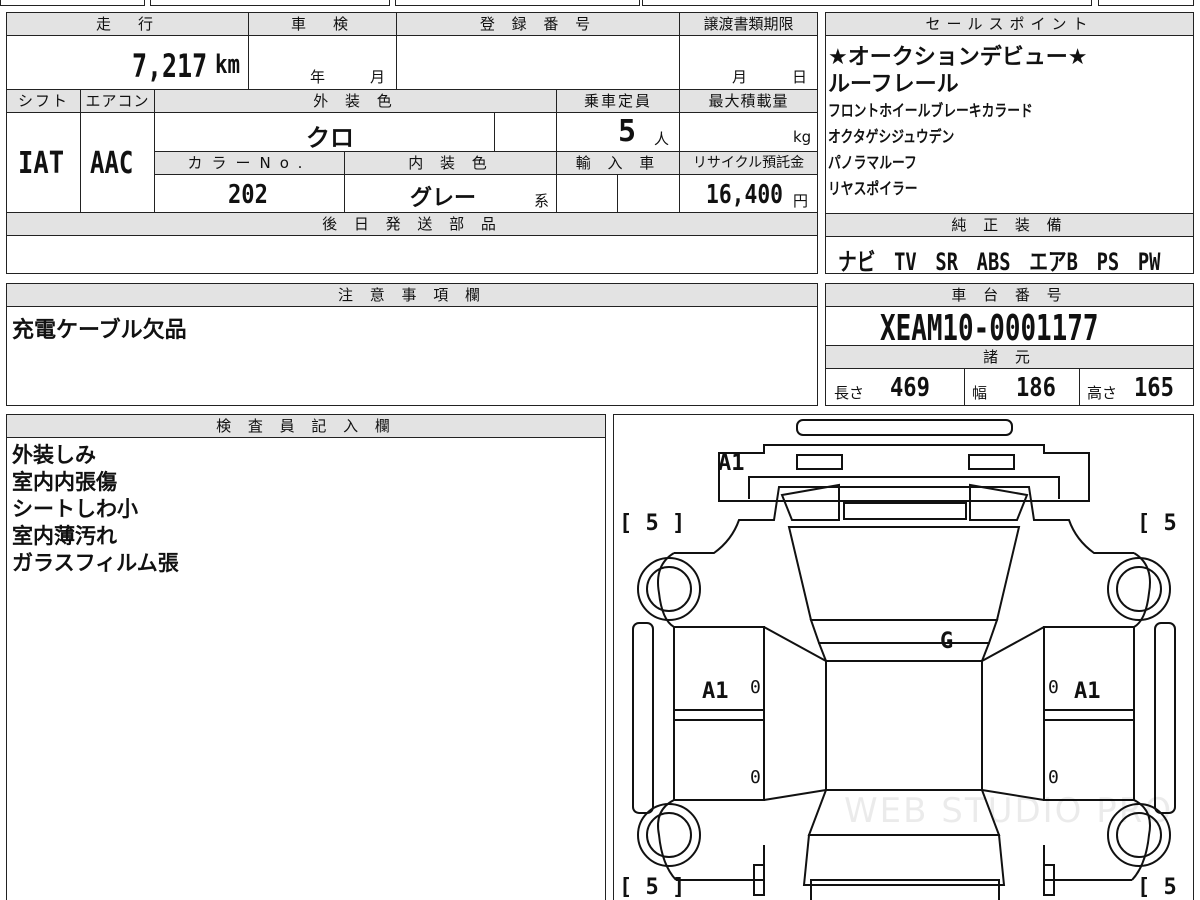 The image size is (1200, 900). I want to click on inspector-note: シートしわ小, so click(75, 509).